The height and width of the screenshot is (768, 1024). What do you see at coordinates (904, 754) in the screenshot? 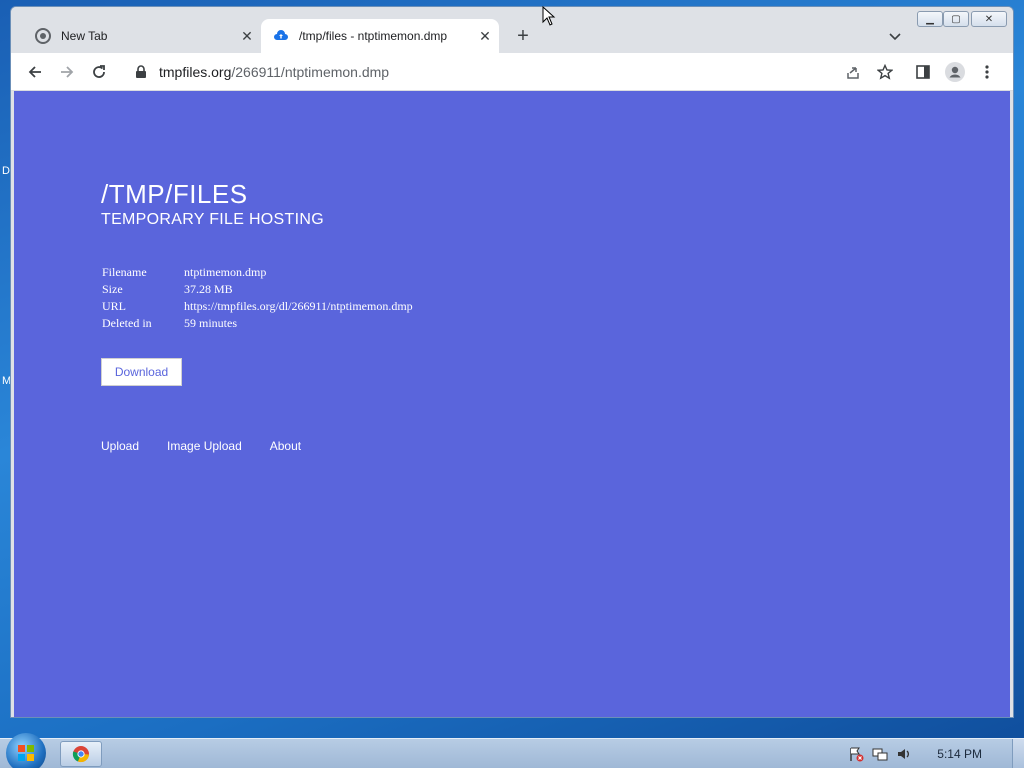
I see `volume-icon` at bounding box center [904, 754].